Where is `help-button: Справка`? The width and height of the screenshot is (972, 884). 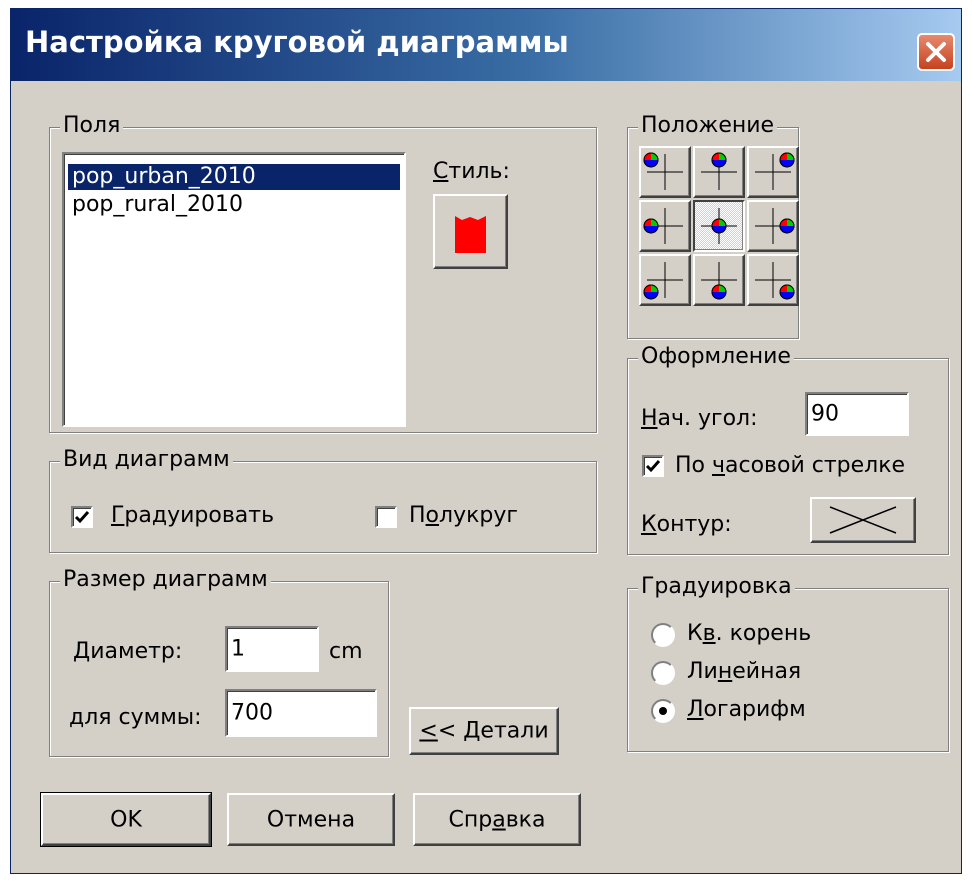 help-button: Справка is located at coordinates (497, 819).